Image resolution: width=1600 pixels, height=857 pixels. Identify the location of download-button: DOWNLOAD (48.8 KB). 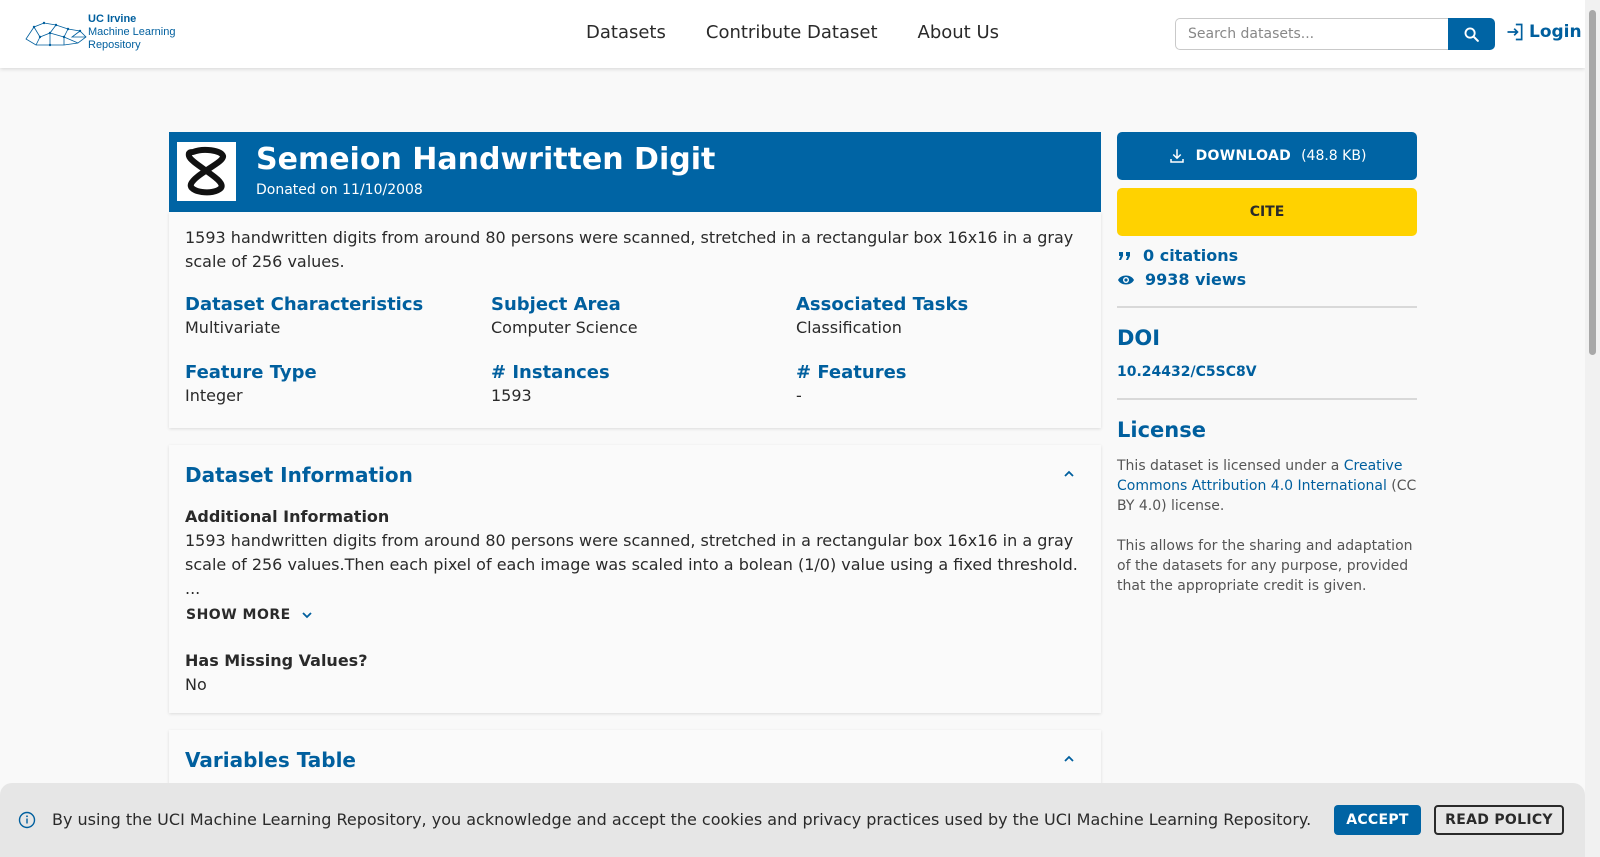
(1267, 156).